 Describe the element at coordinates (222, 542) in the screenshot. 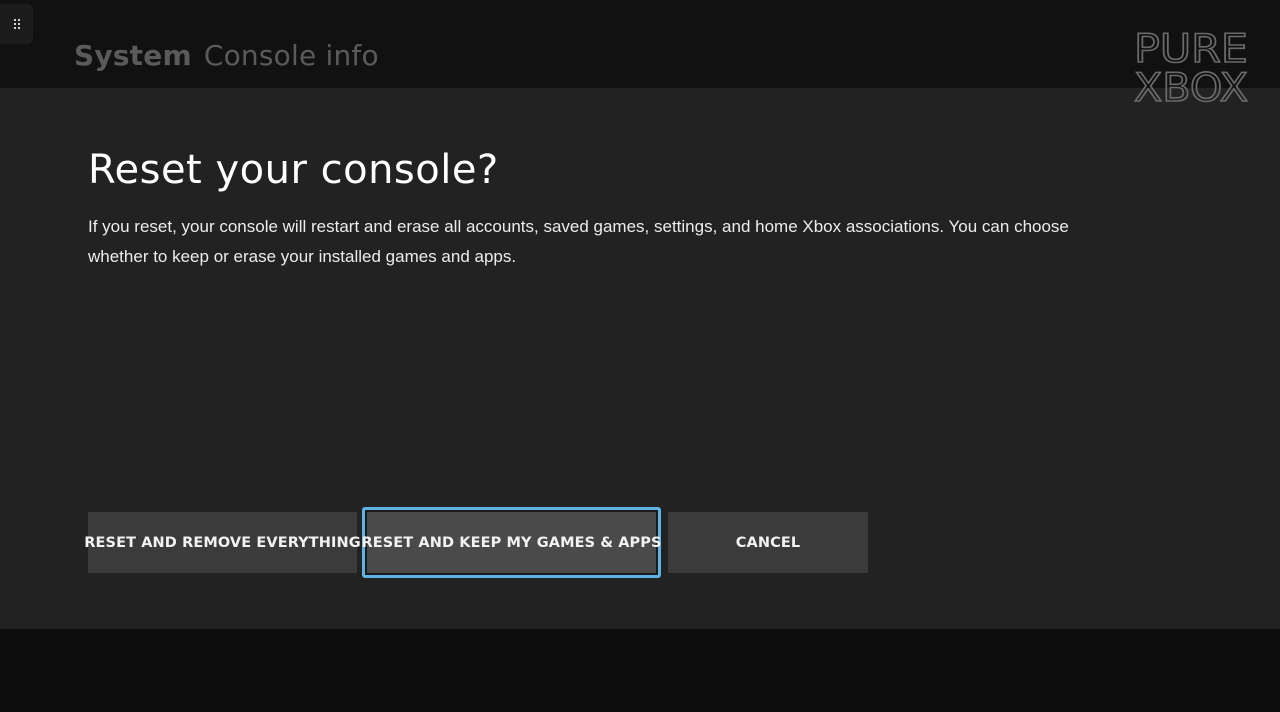

I see `reset-remove-everything-button: RESET AND REMOVE EVERYTHING` at that location.